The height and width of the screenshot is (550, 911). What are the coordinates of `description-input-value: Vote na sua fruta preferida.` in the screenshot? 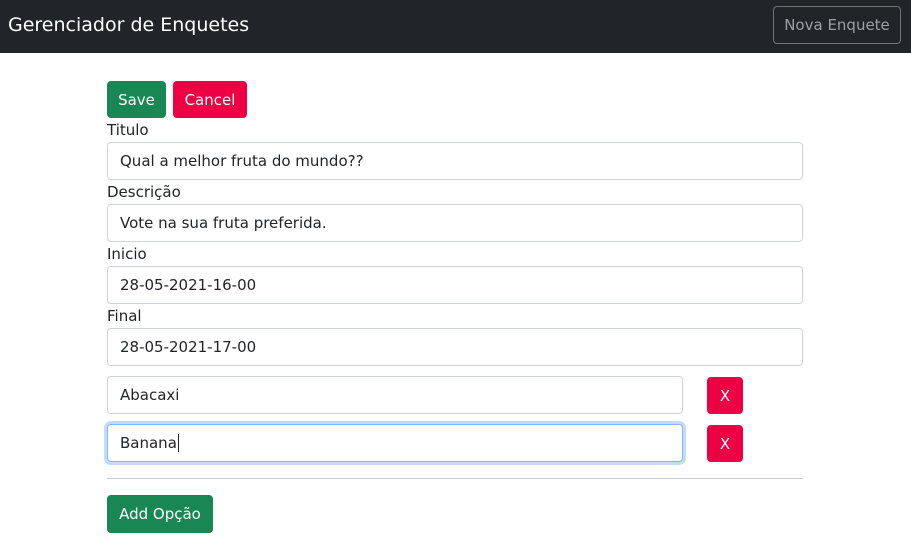 It's located at (223, 223).